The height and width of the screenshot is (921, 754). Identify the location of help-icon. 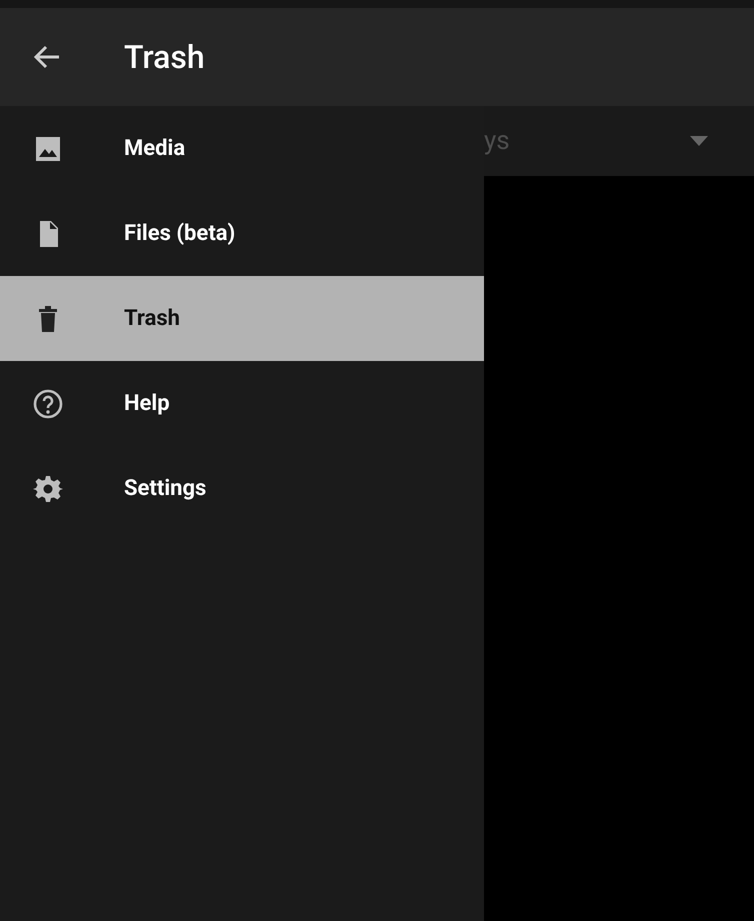
(48, 404).